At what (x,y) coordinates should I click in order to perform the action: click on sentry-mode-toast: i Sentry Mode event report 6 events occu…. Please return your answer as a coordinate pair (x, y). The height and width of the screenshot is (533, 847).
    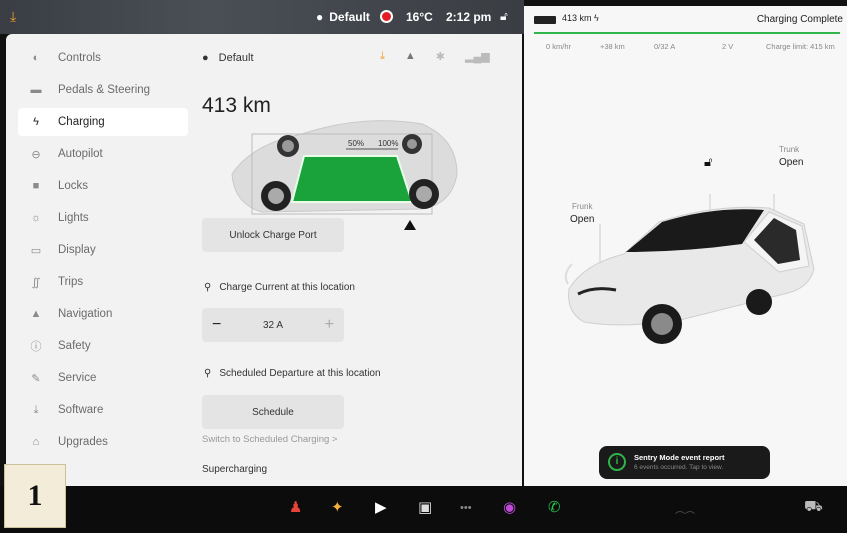
    Looking at the image, I should click on (684, 462).